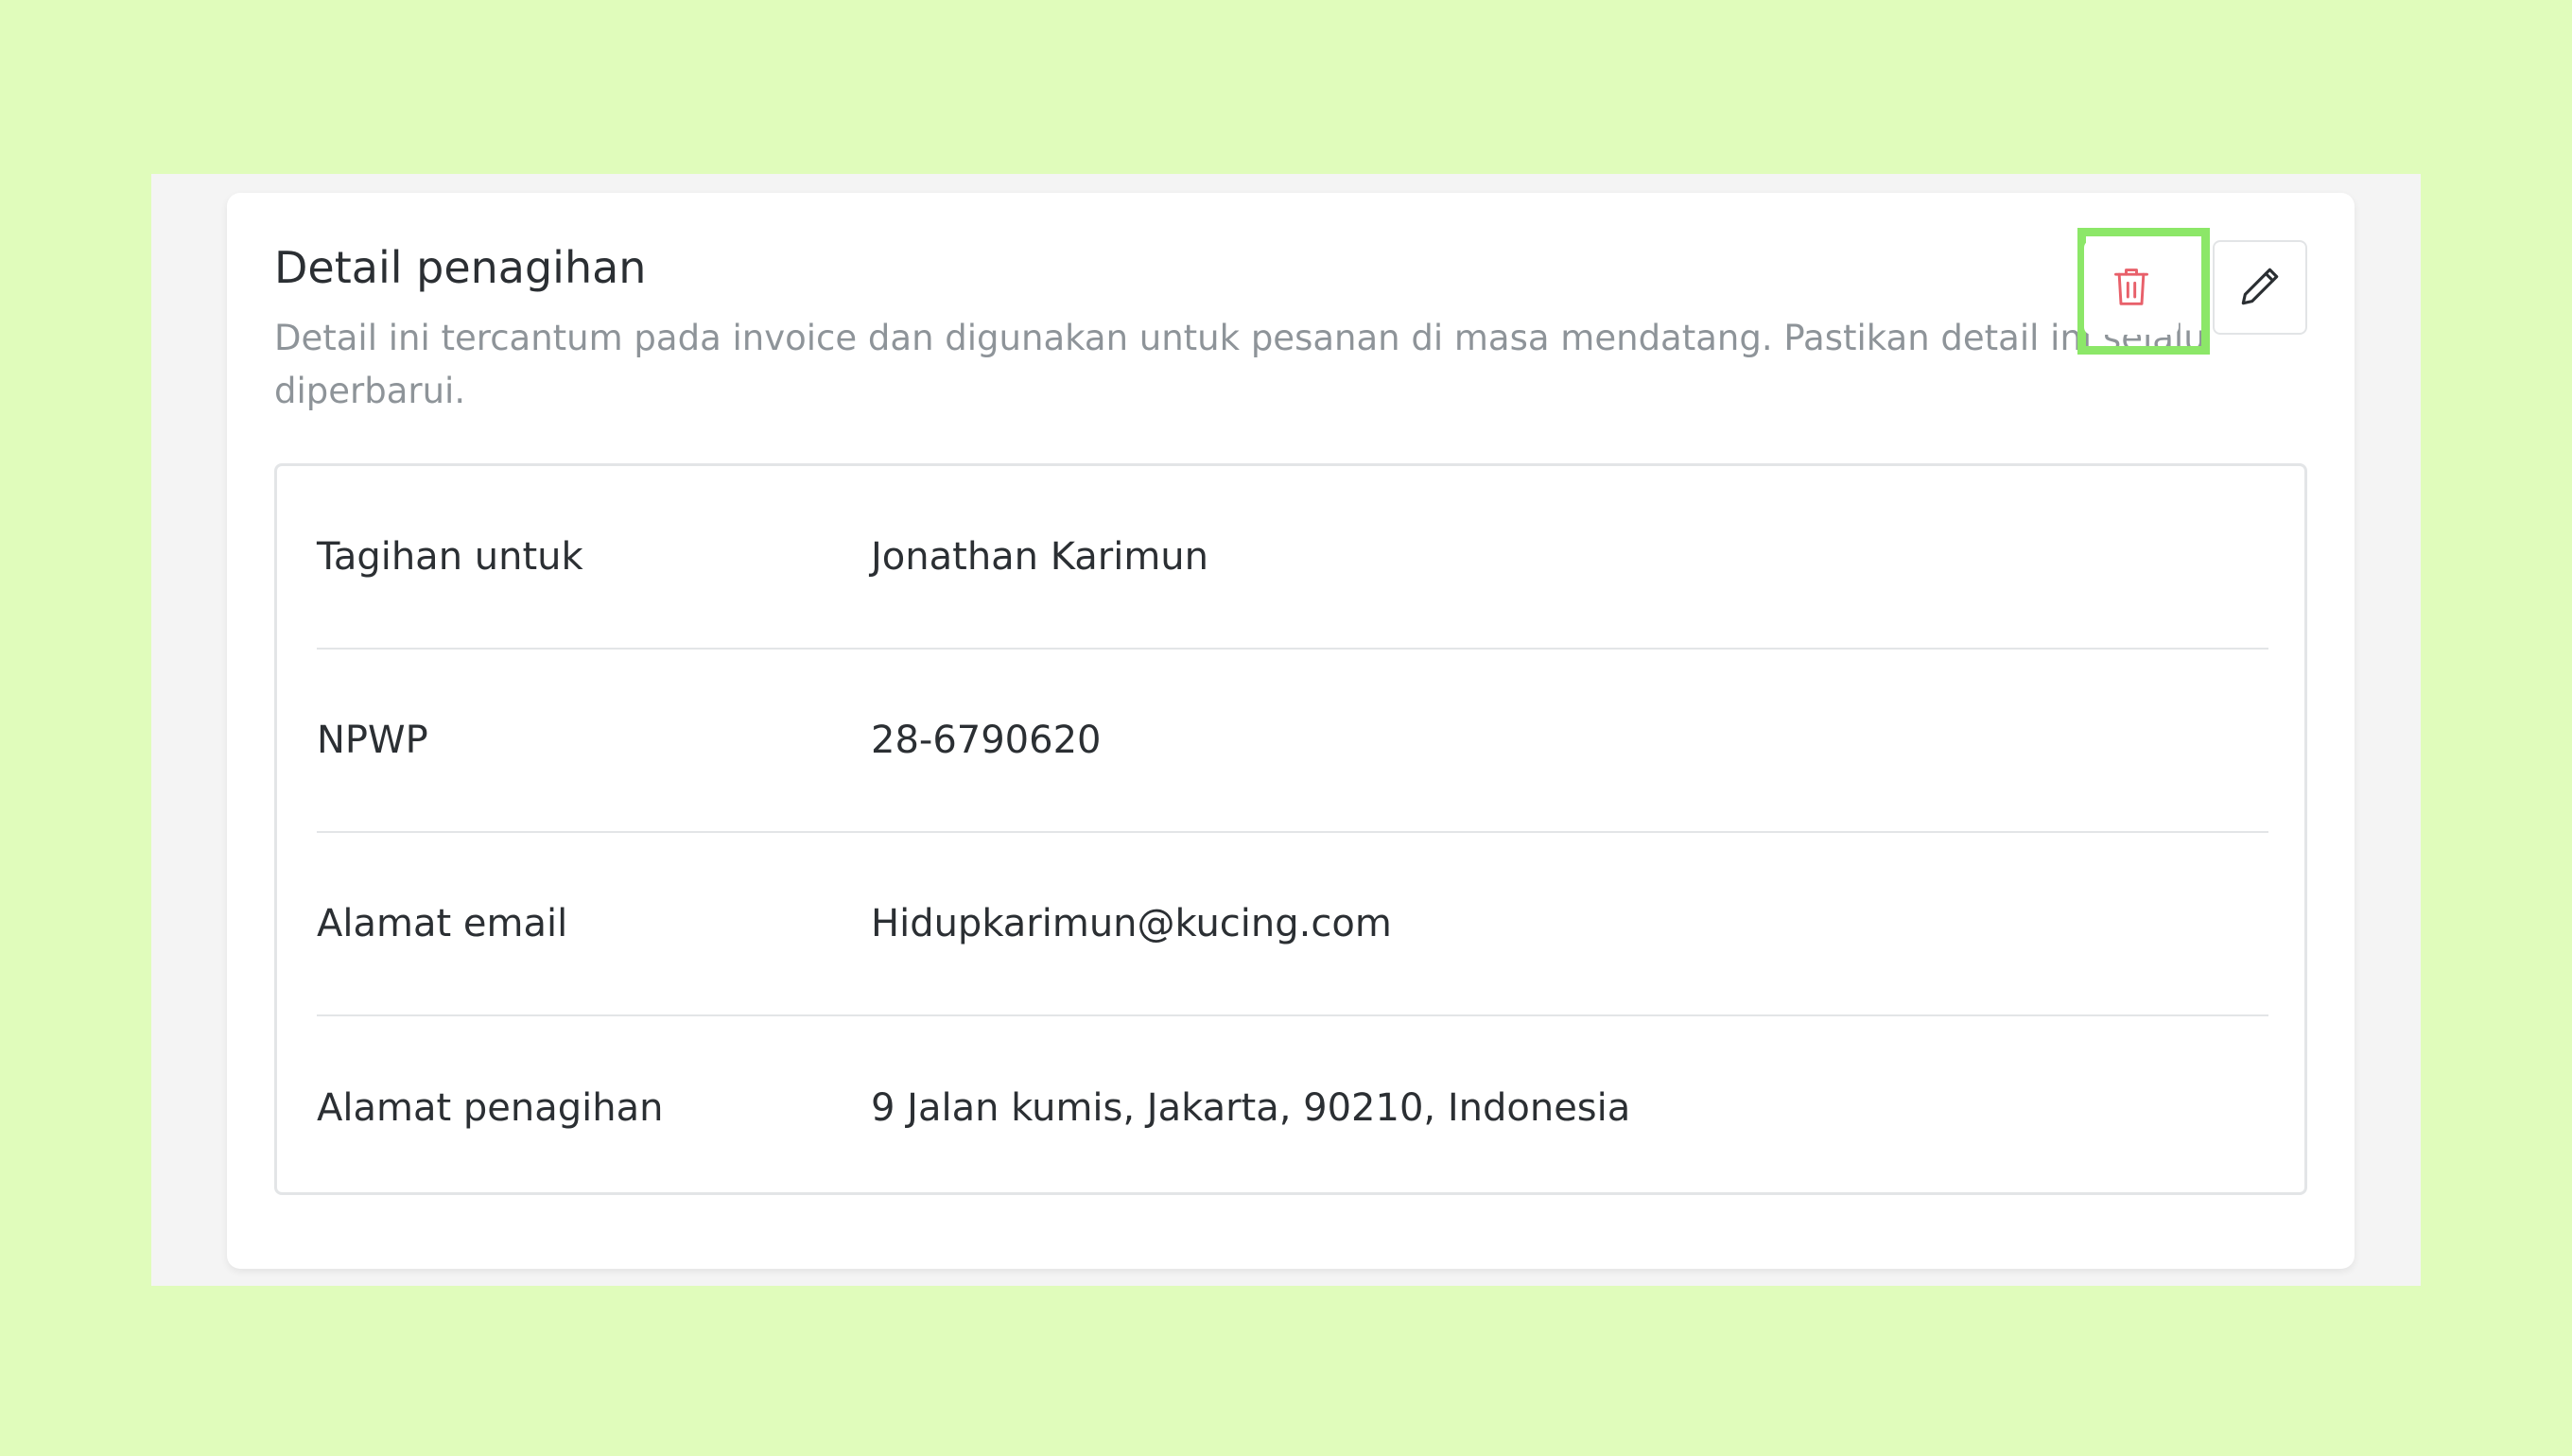 The height and width of the screenshot is (1456, 2572). What do you see at coordinates (442, 923) in the screenshot?
I see `row-label: Alamat email` at bounding box center [442, 923].